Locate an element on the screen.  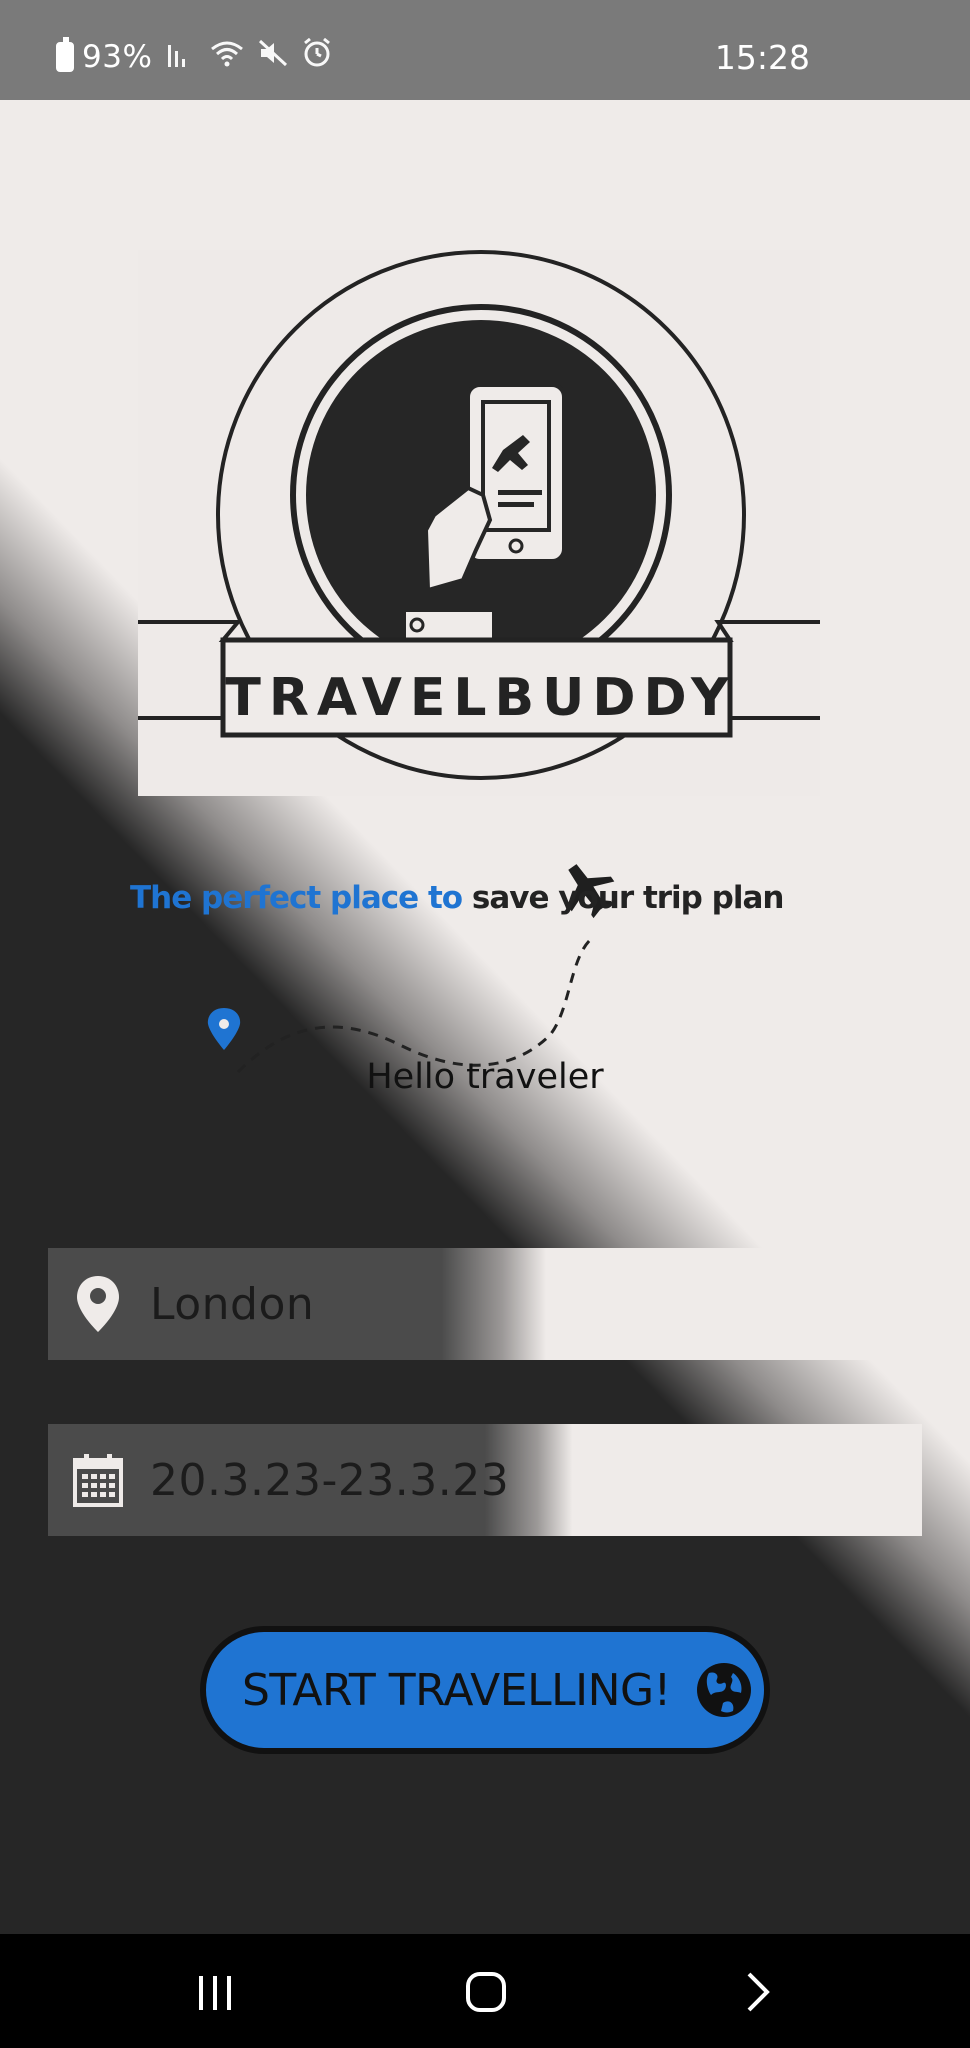
start-travelling-button: START TRAVELLING! is located at coordinates (485, 1690).